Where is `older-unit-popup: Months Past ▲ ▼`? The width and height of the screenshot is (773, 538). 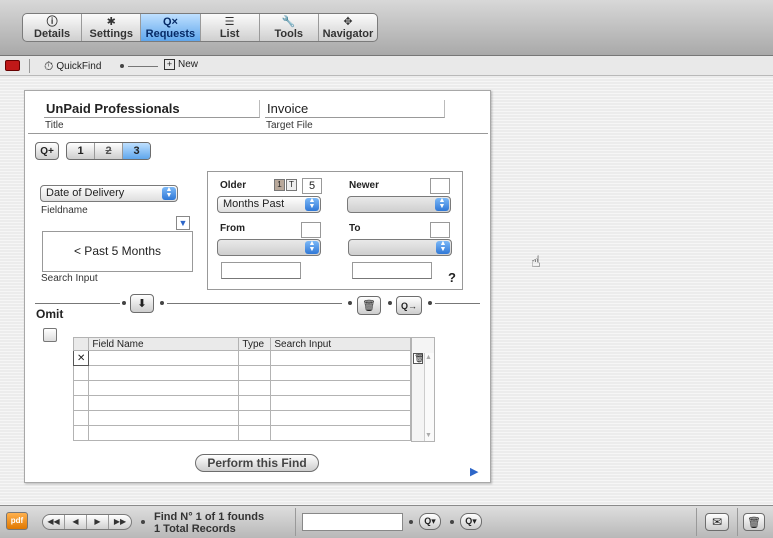
older-unit-popup: Months Past ▲ ▼ is located at coordinates (269, 204).